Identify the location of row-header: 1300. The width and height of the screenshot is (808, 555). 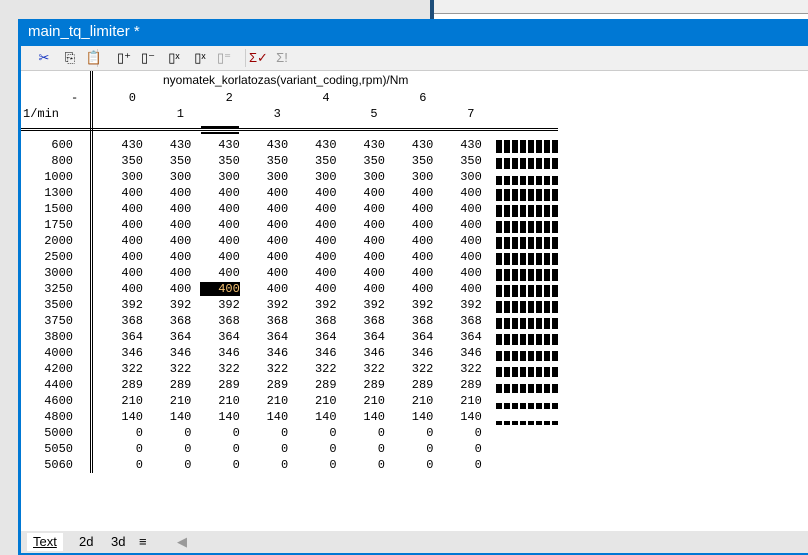
(53, 193).